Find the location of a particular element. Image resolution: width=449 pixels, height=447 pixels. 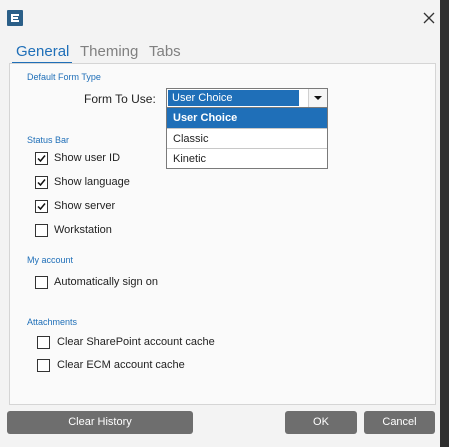

show-server-checkbox is located at coordinates (41, 206).